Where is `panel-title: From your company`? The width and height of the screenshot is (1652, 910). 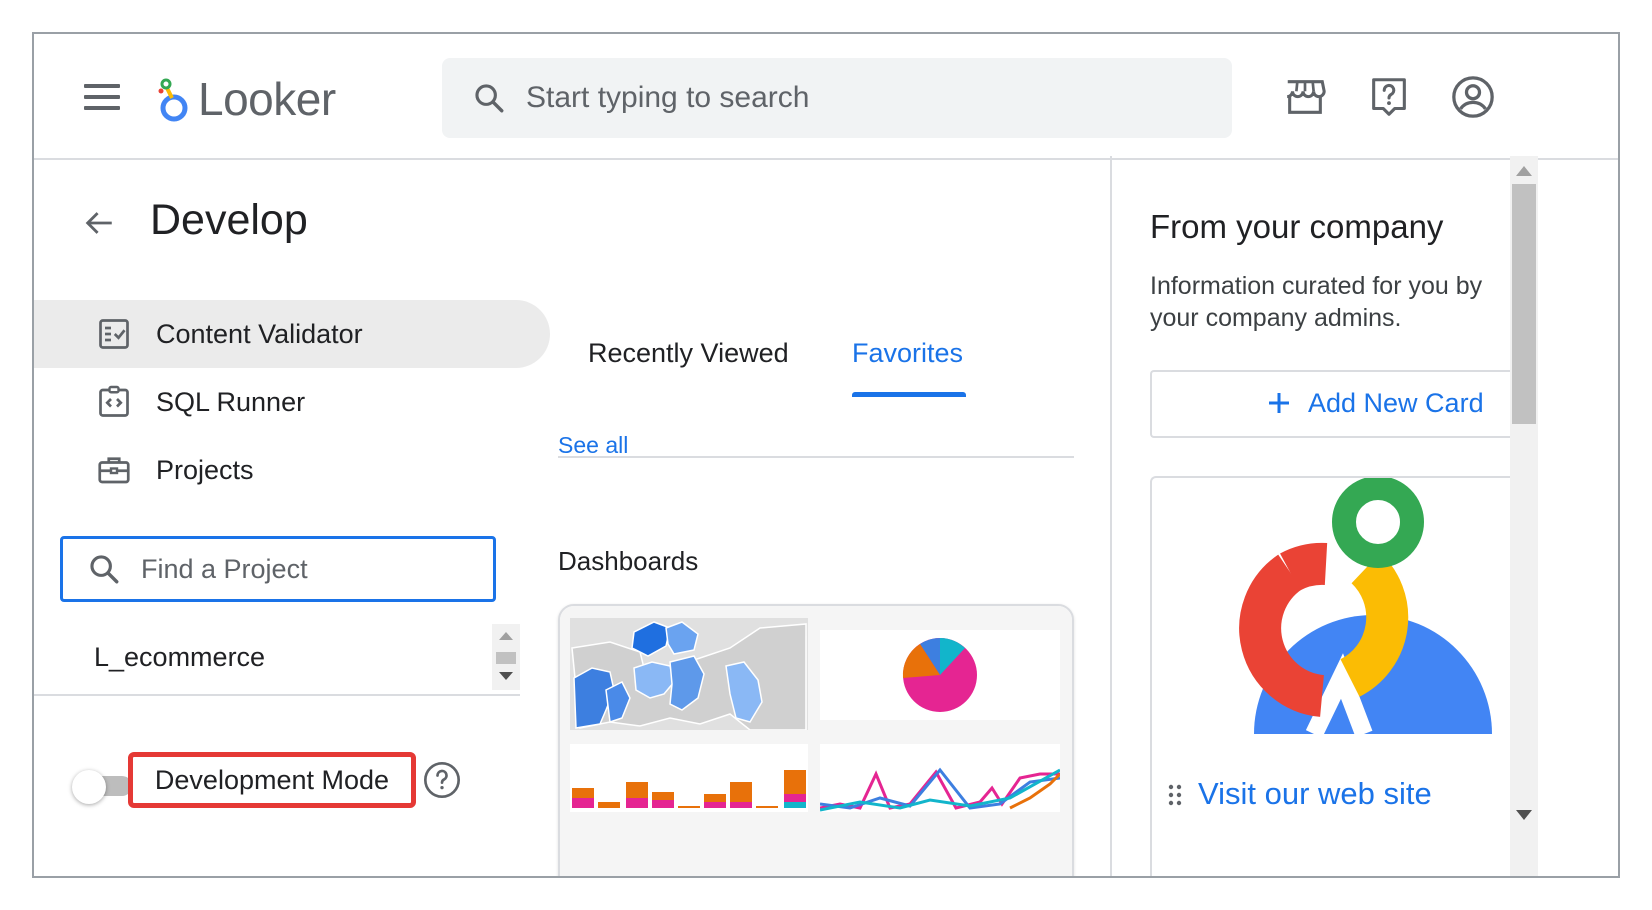
panel-title: From your company is located at coordinates (1297, 226).